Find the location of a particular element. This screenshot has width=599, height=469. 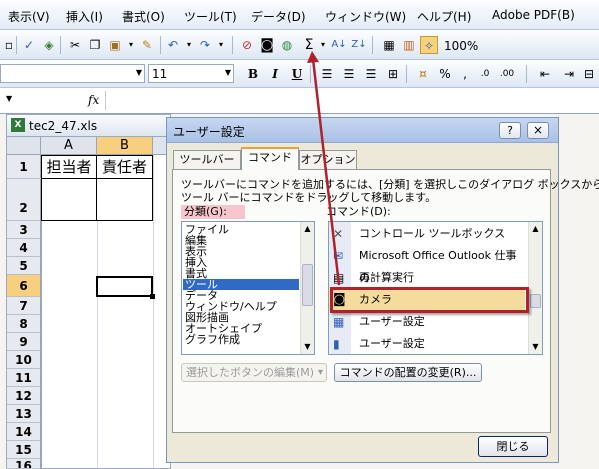

align-right-icon: ☰ is located at coordinates (371, 74).